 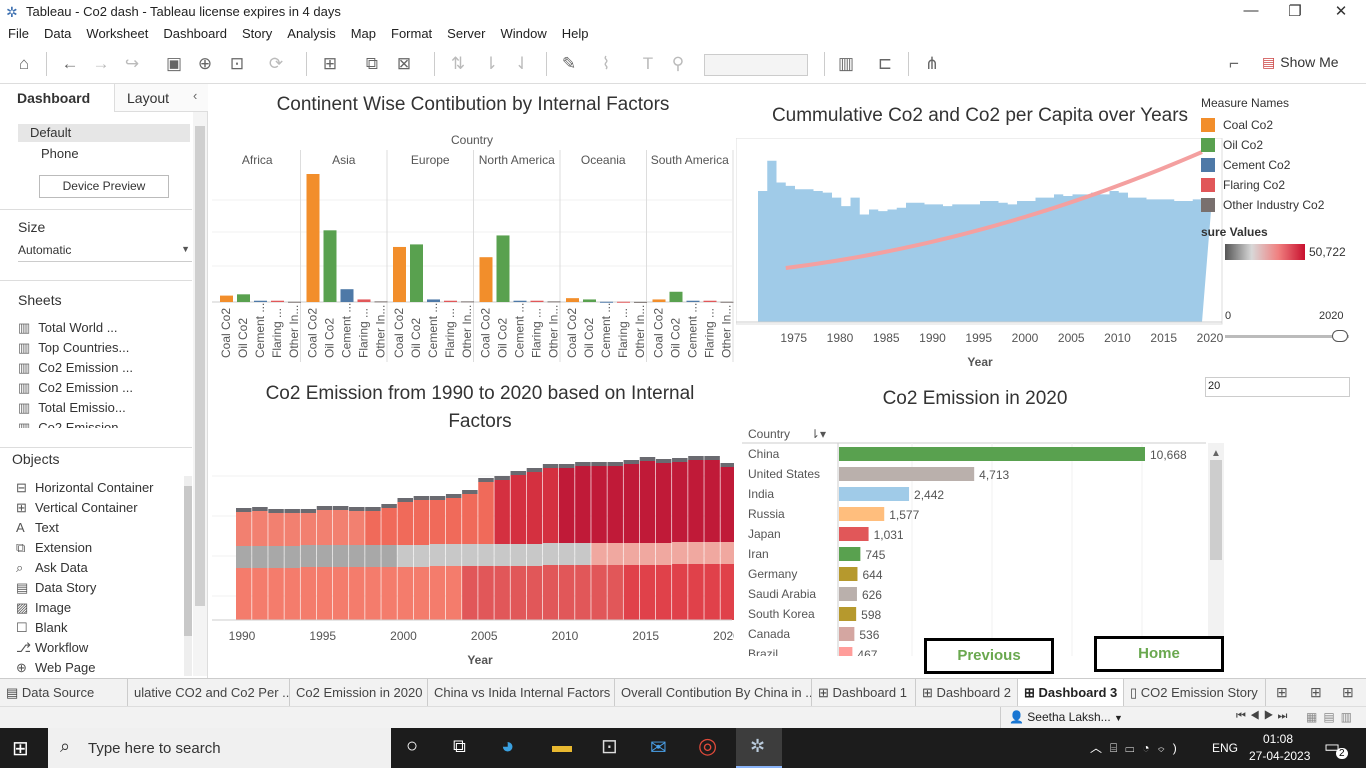 I want to click on replace-data-icon: ↪, so click(x=132, y=64).